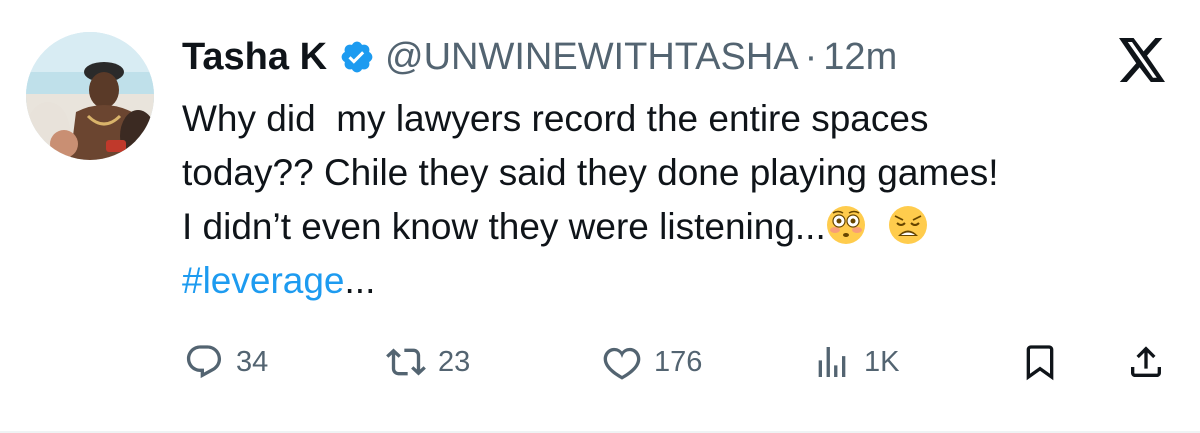  Describe the element at coordinates (845, 225) in the screenshot. I see `flushed-face-emoji-icon` at that location.